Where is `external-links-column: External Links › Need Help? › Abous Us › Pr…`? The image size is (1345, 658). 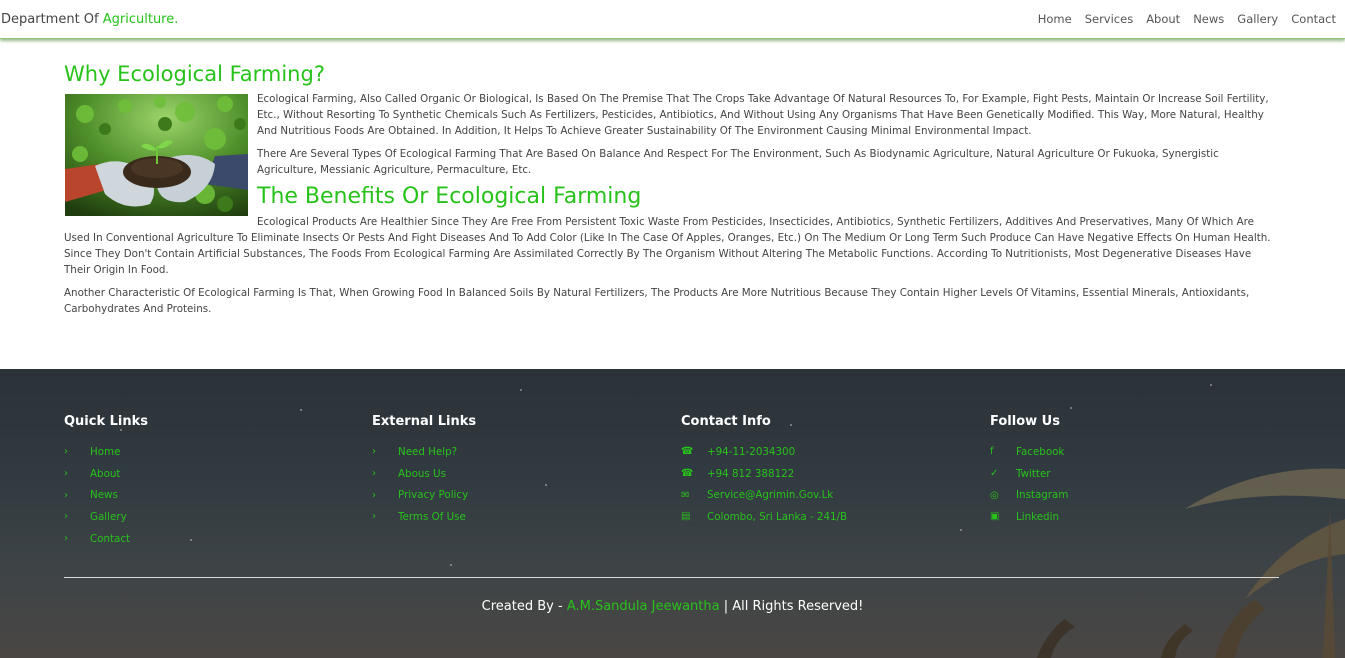 external-links-column: External Links › Need Help? › Abous Us › Pr… is located at coordinates (424, 471).